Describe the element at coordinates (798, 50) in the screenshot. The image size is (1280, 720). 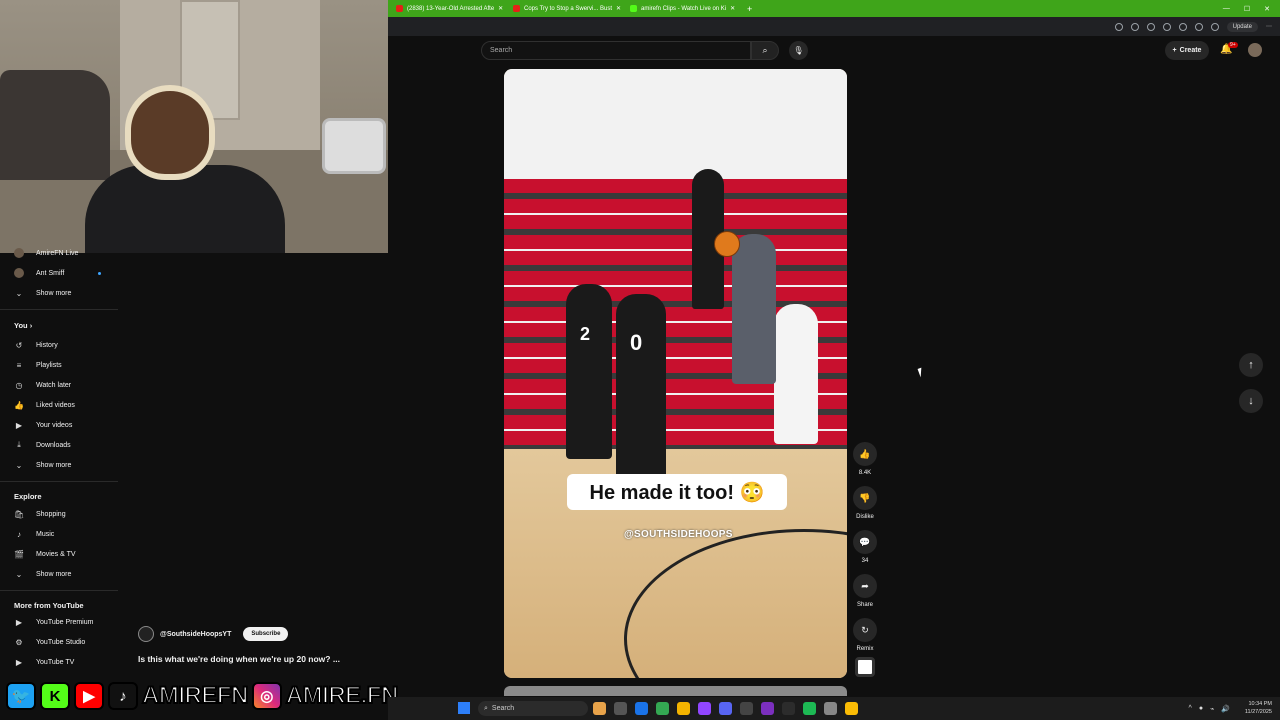
I see `voice-search-button: 🎙` at that location.